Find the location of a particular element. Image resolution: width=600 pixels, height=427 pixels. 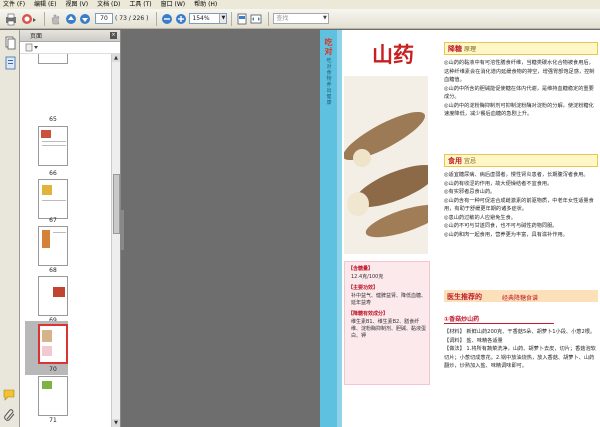

menu-edit: 编辑 (E) is located at coordinates (45, 4).